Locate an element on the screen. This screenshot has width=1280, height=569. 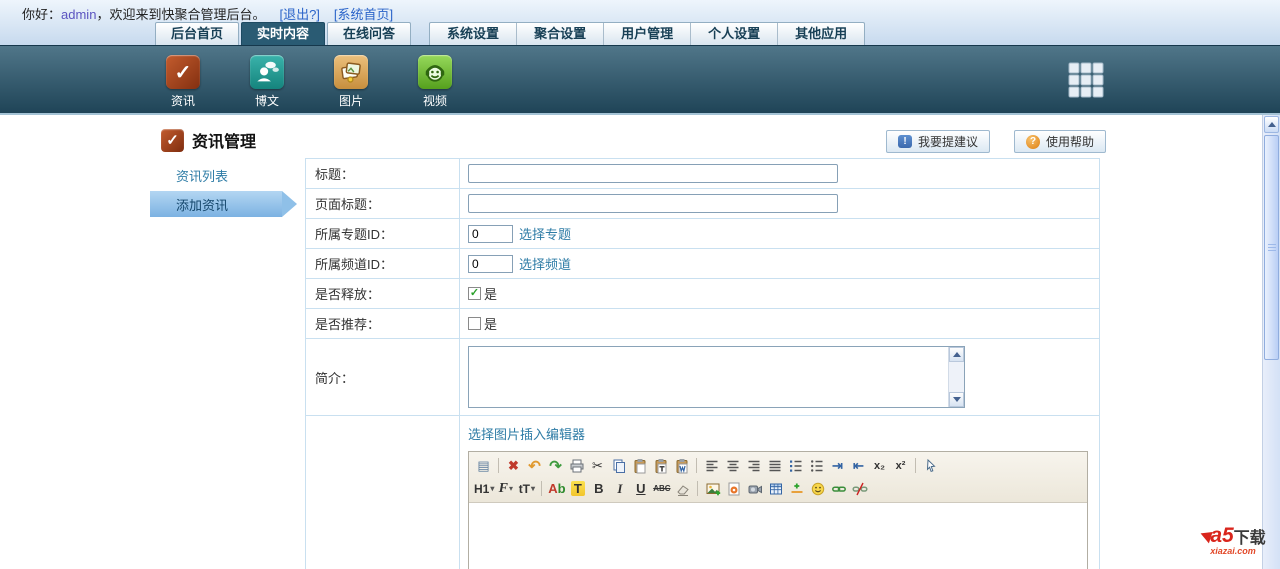
suggest-button: ! 我要提建议 is located at coordinates (938, 141).